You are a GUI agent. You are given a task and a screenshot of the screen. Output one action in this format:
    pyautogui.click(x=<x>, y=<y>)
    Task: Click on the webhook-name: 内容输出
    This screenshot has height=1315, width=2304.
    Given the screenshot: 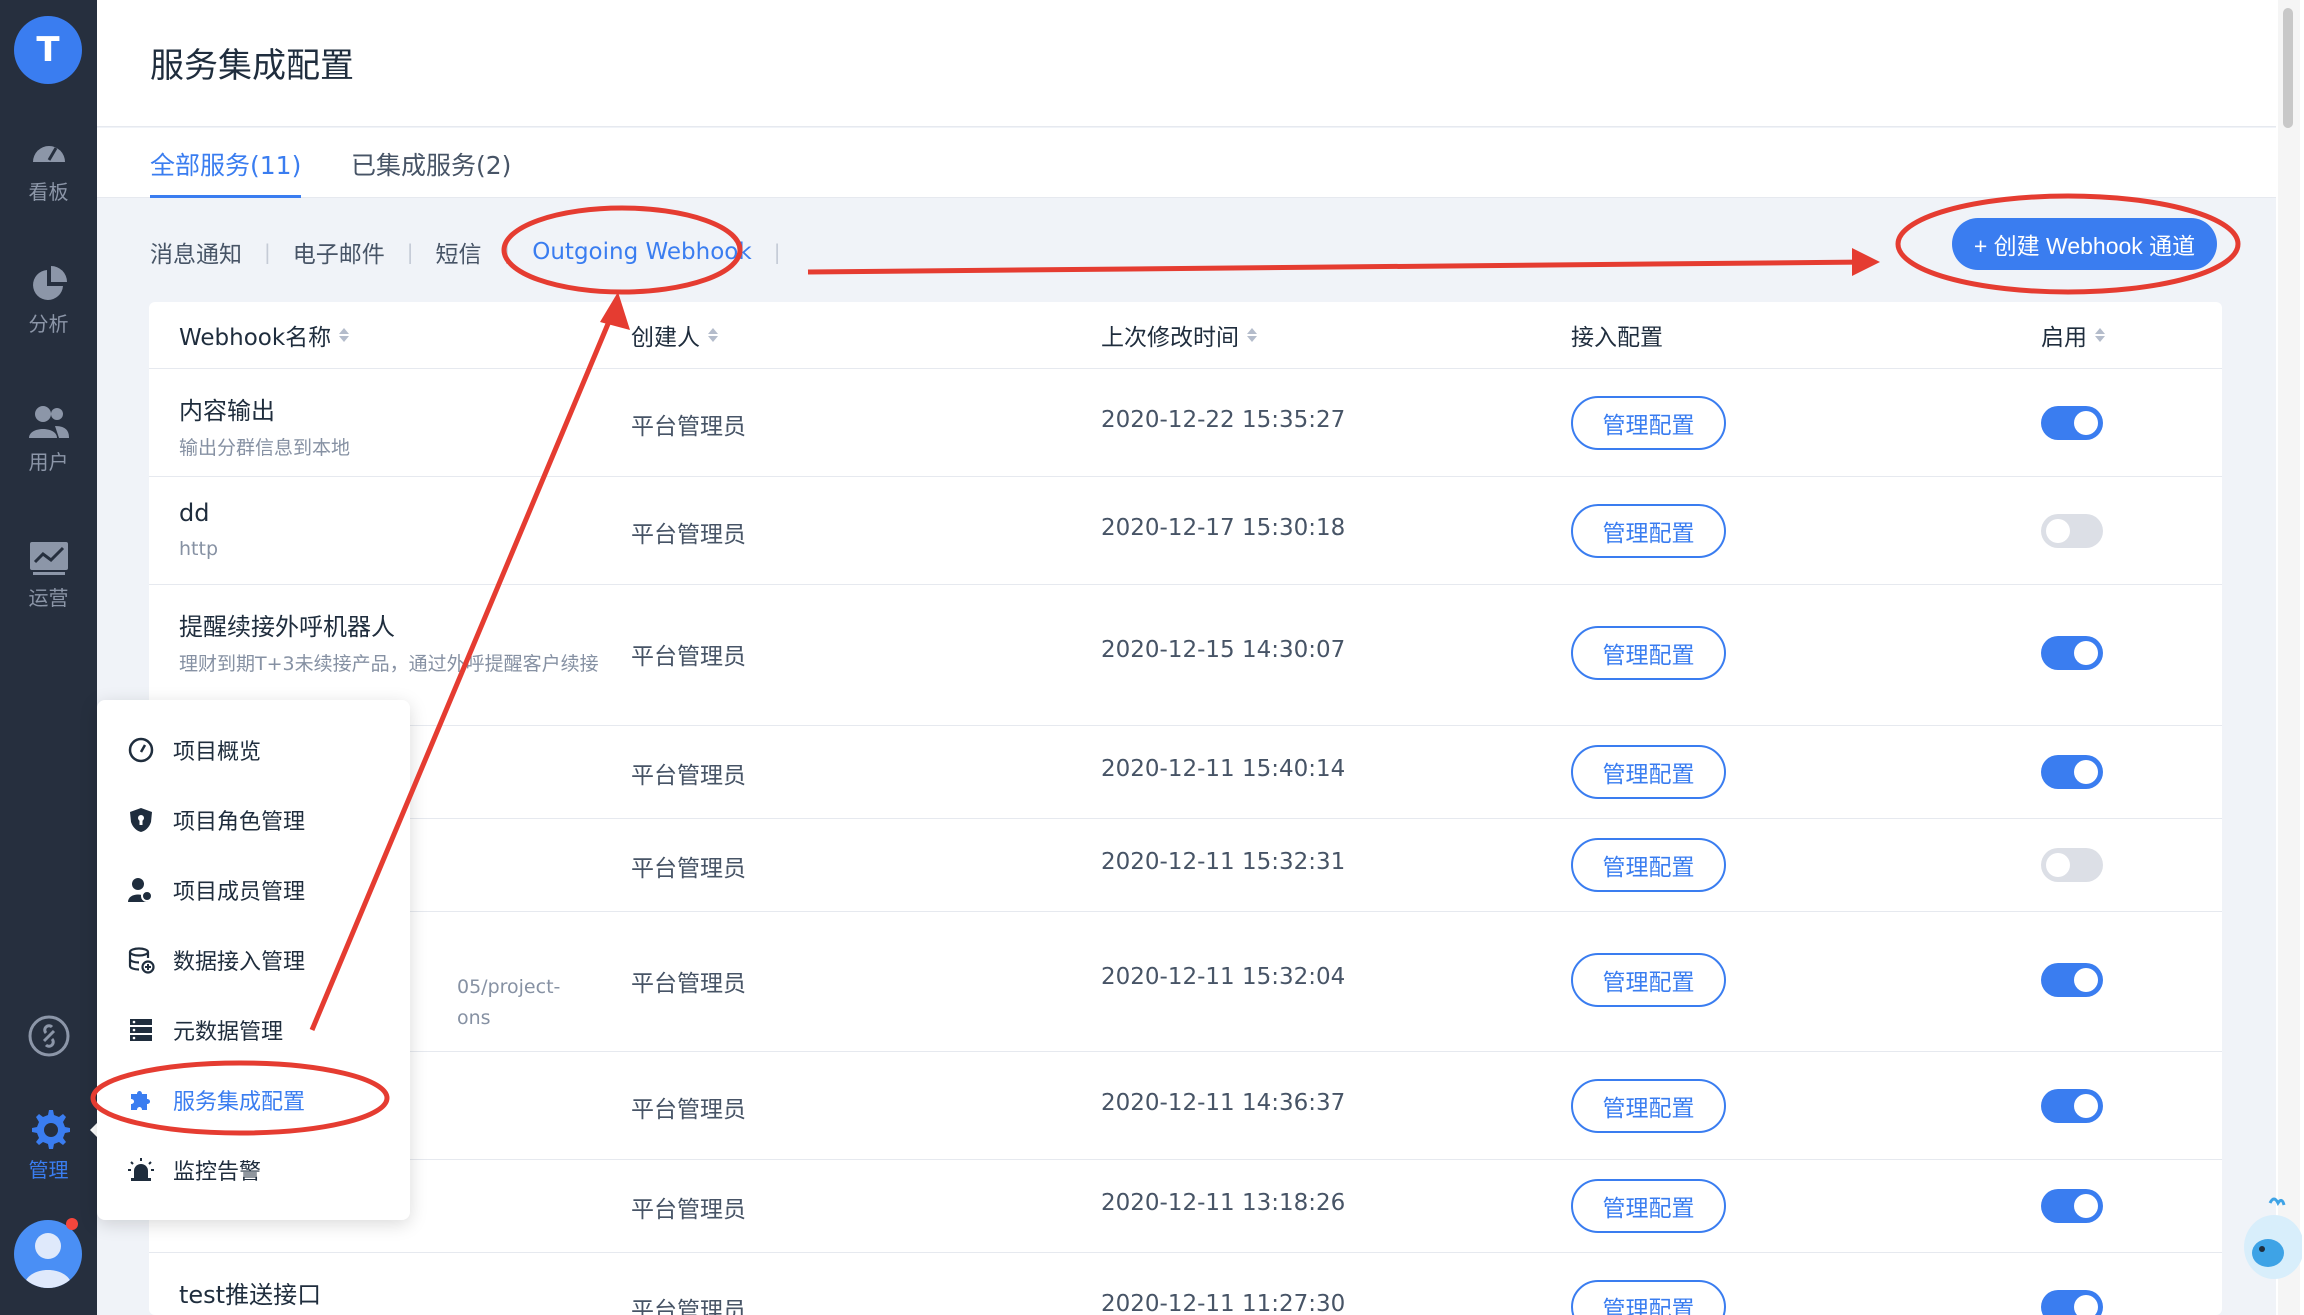 What is the action you would take?
    pyautogui.click(x=227, y=411)
    